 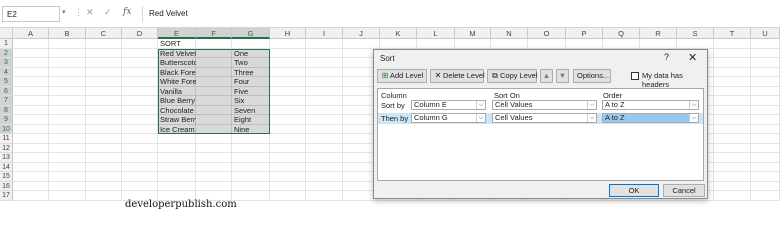 What do you see at coordinates (6, 63) in the screenshot?
I see `row-header-3: 3` at bounding box center [6, 63].